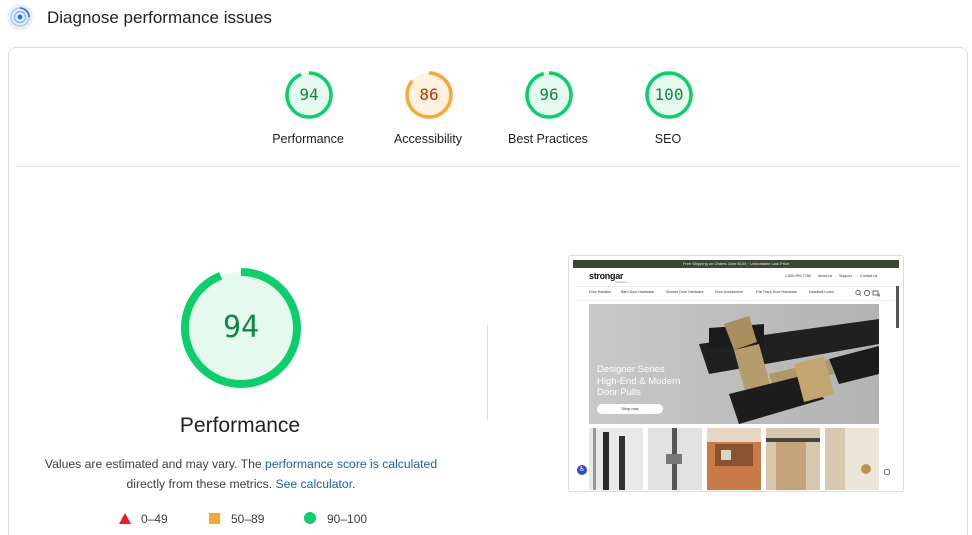 This screenshot has height=535, width=972. Describe the element at coordinates (154, 519) in the screenshot. I see `legend-label: 0–49` at that location.